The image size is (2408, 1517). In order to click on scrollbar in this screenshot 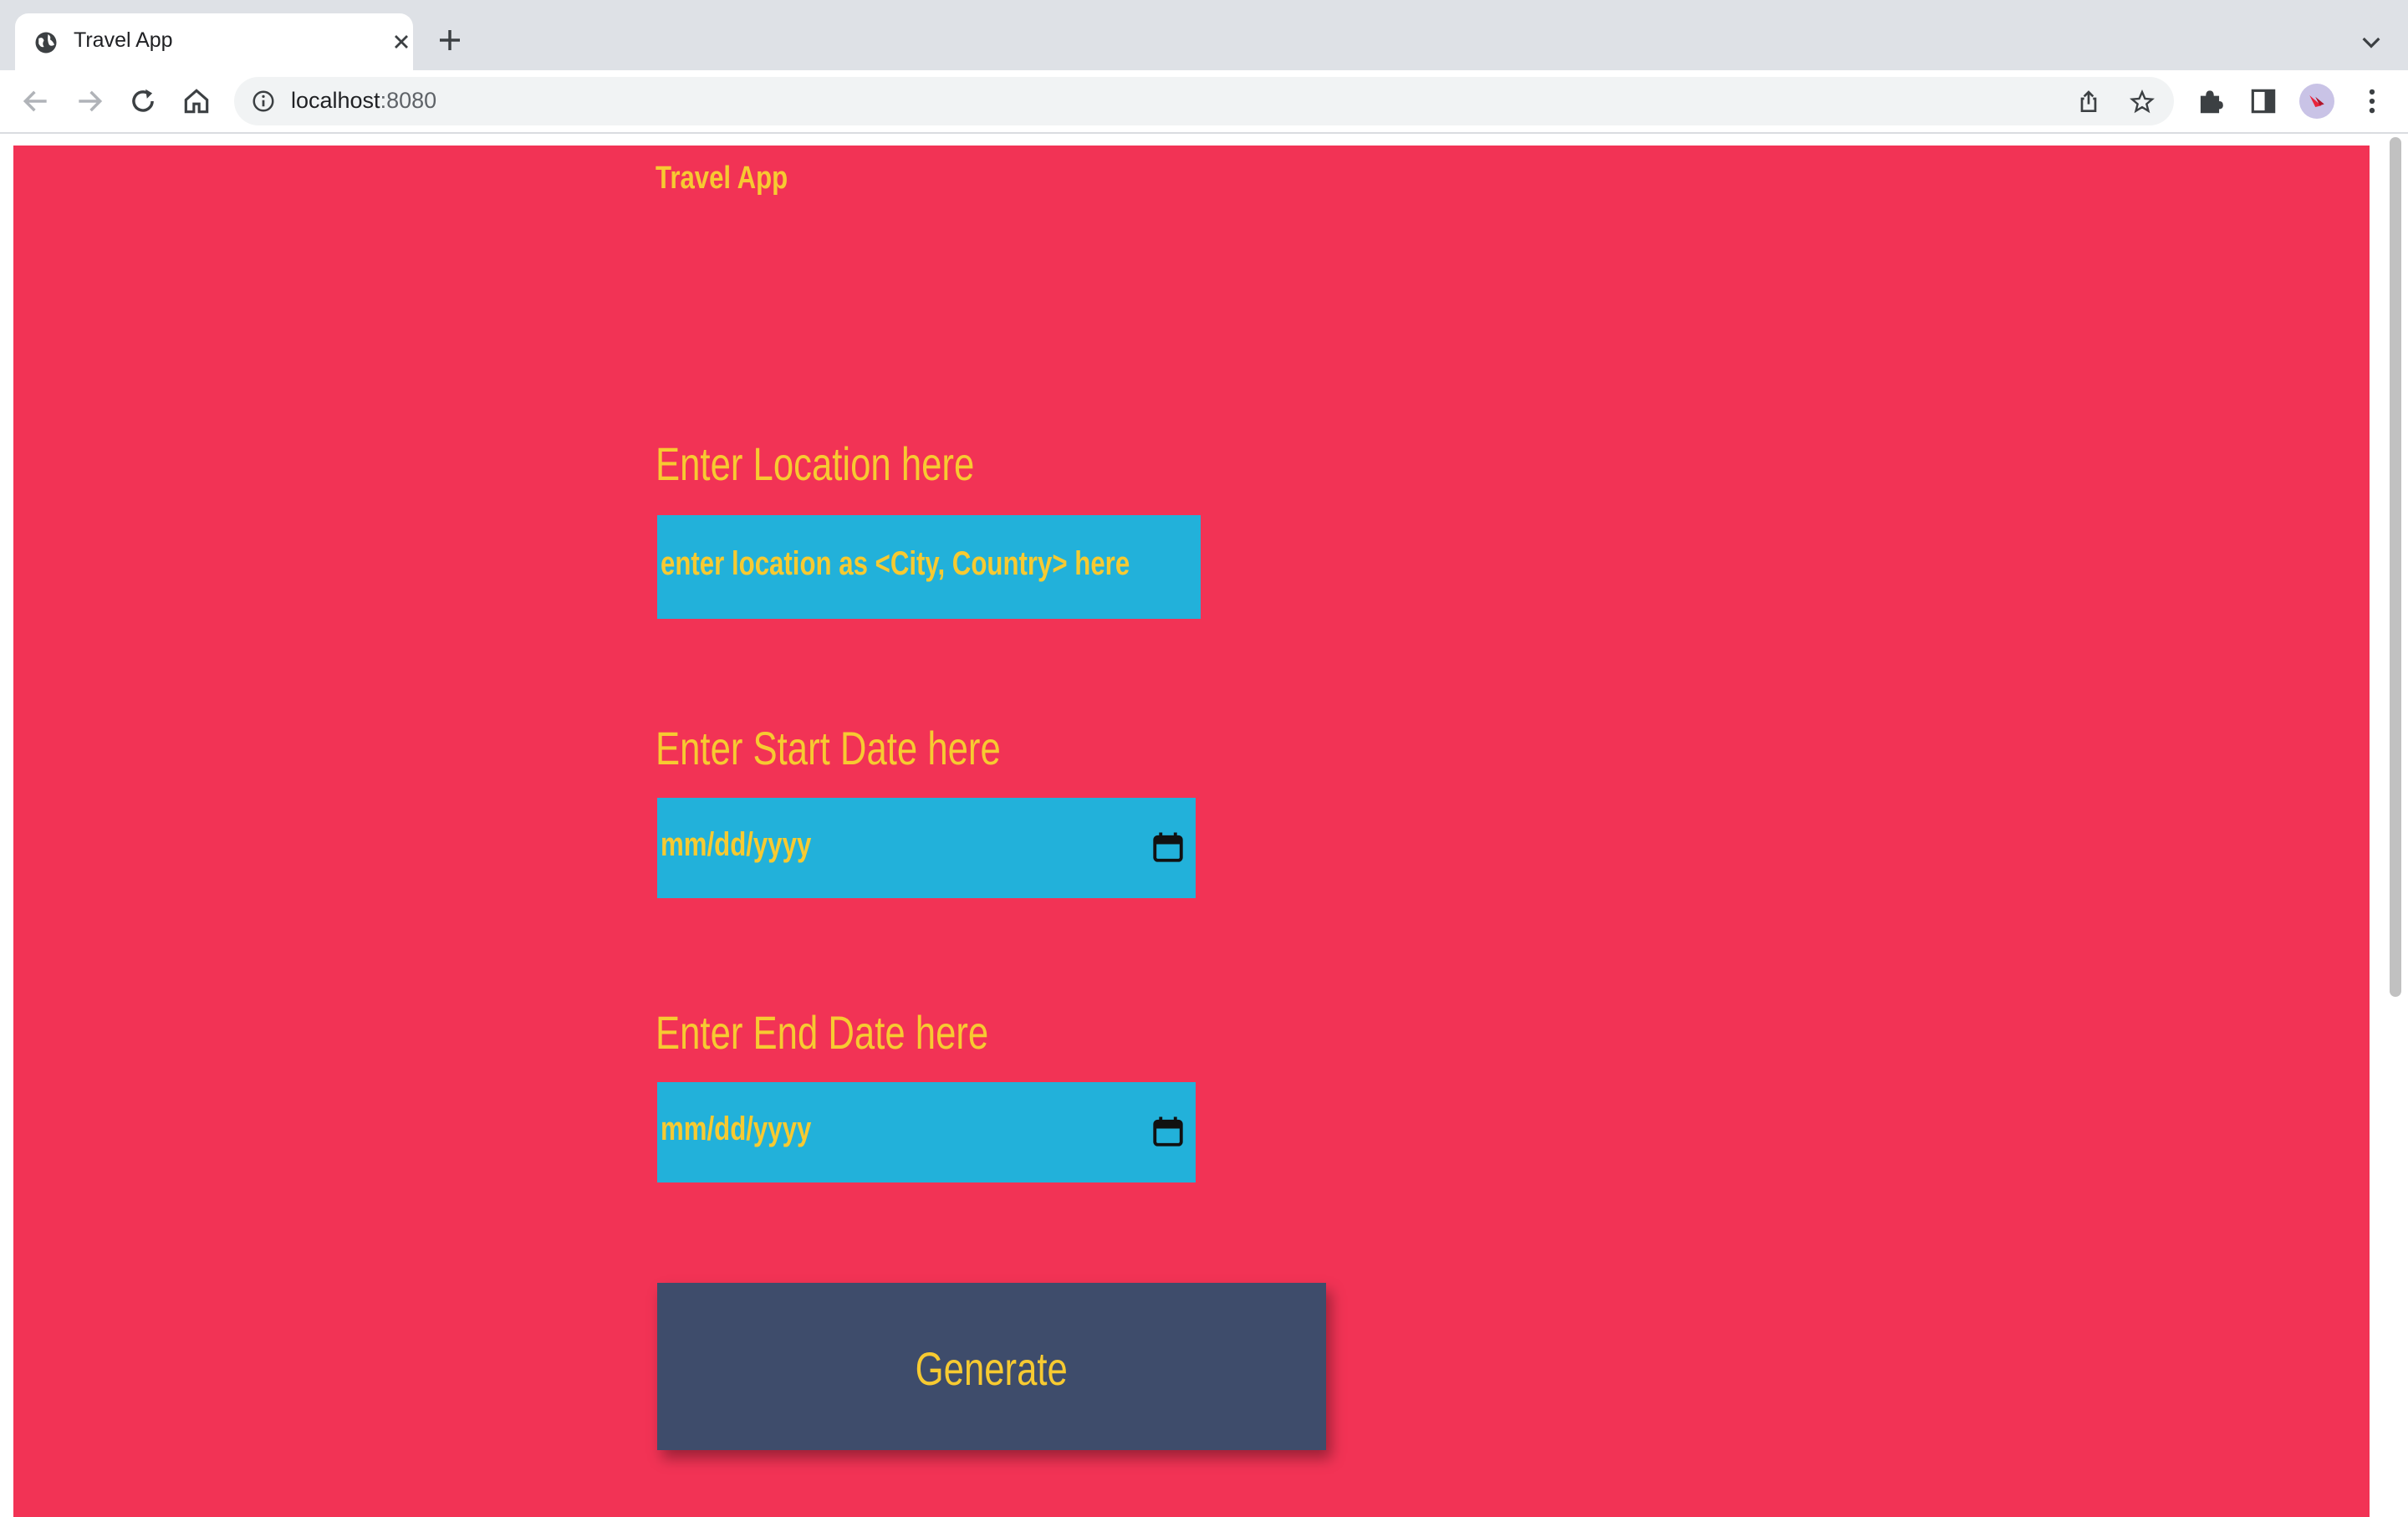, I will do `click(2396, 819)`.